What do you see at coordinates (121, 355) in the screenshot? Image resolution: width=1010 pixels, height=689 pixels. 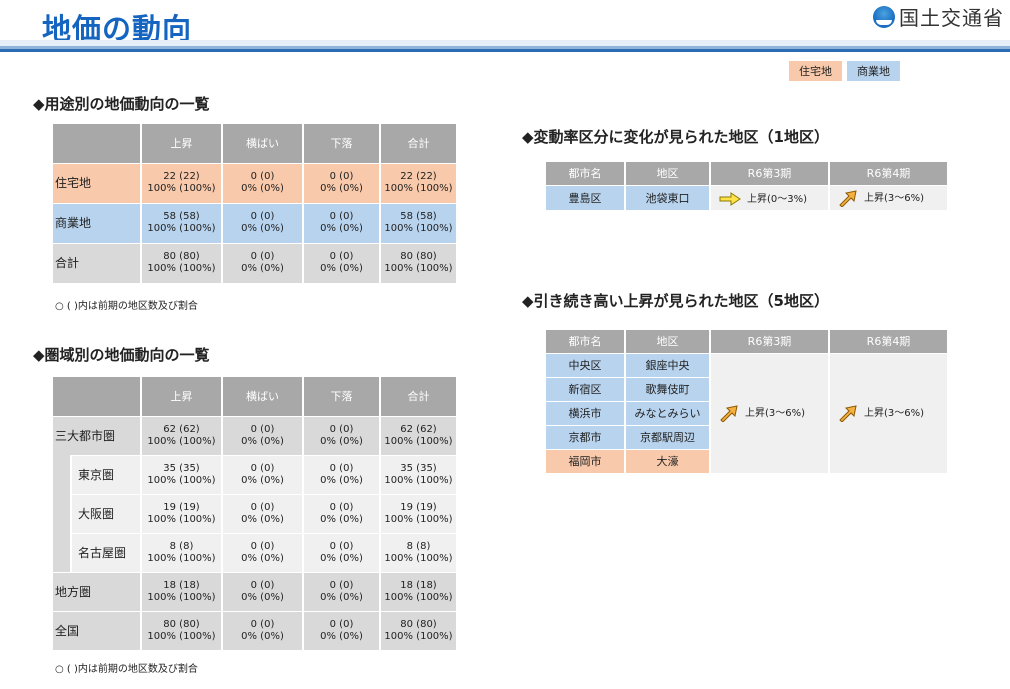 I see `region-section-title: ◆圏域別の地価動向の一覧` at bounding box center [121, 355].